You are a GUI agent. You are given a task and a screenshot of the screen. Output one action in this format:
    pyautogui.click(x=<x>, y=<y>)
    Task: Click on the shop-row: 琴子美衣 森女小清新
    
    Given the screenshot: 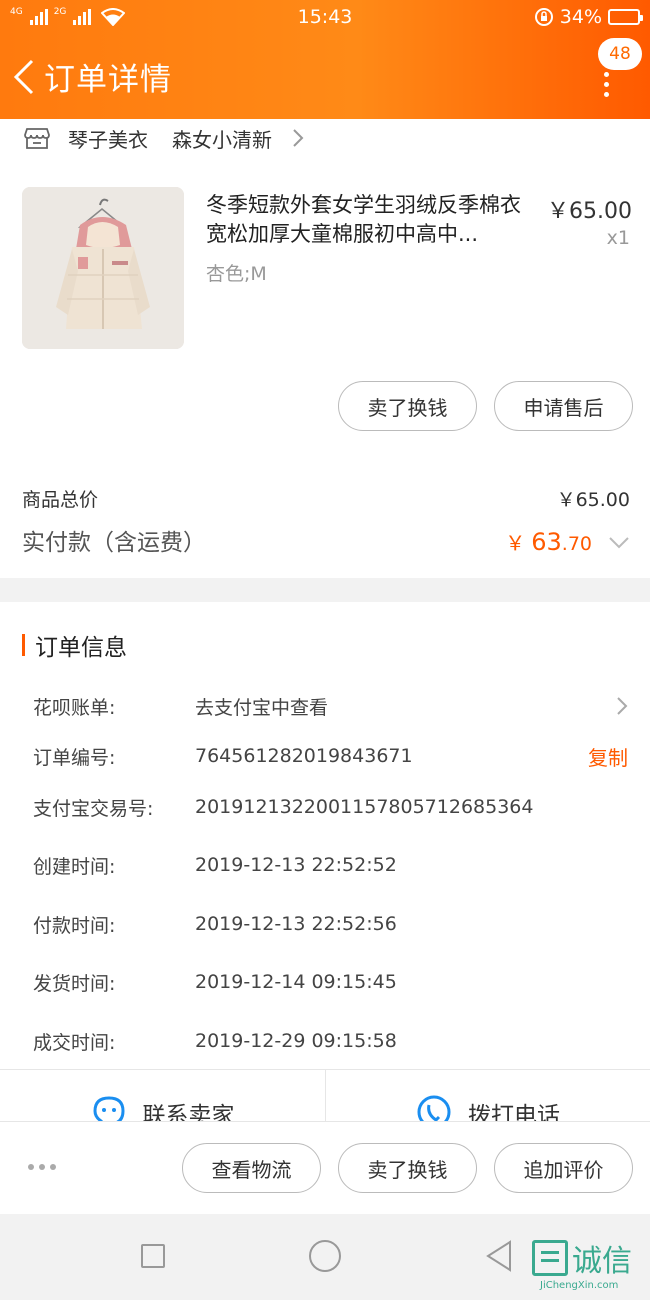 What is the action you would take?
    pyautogui.click(x=325, y=138)
    